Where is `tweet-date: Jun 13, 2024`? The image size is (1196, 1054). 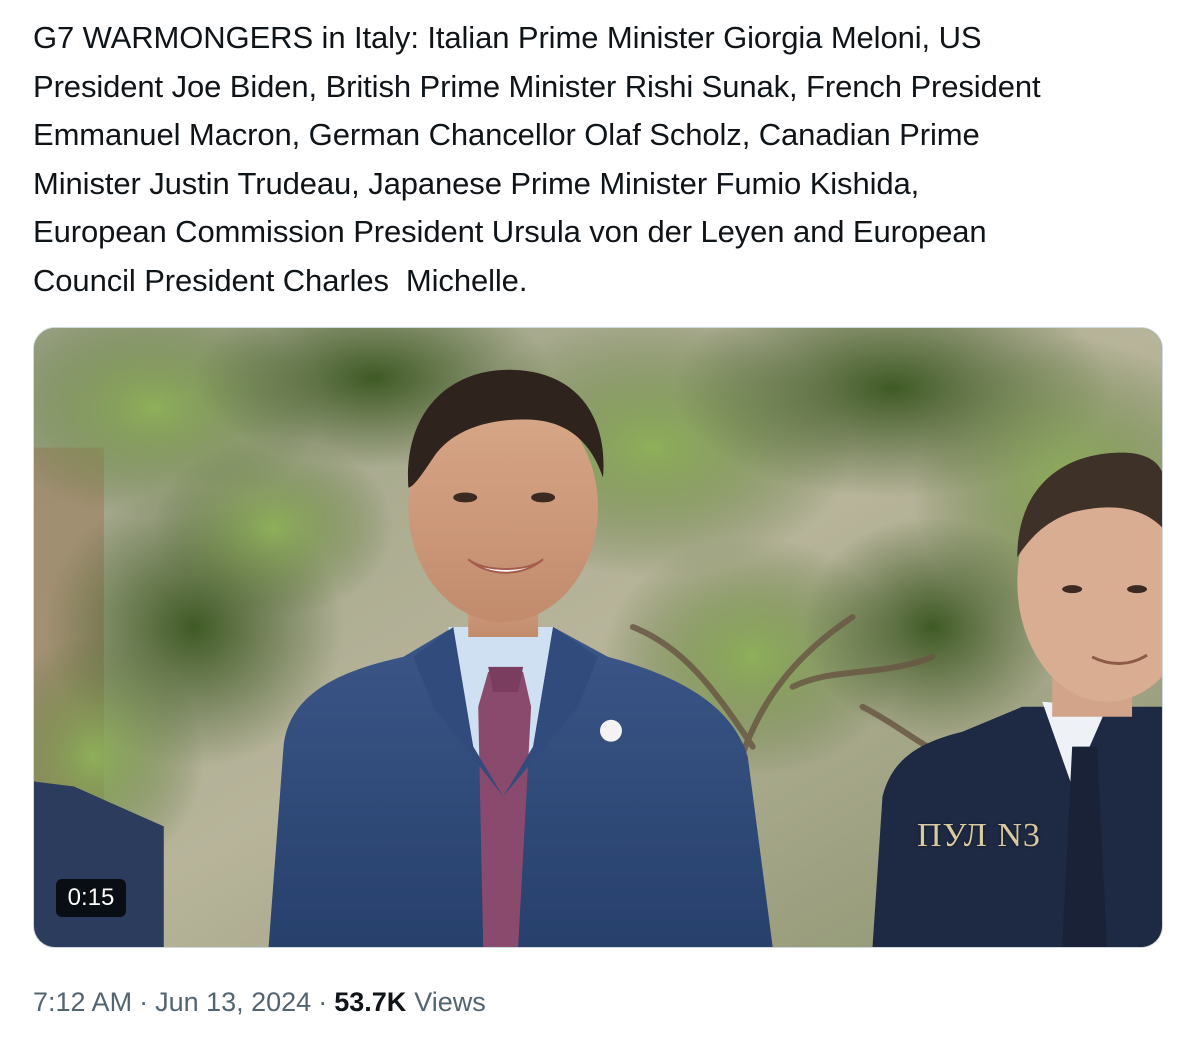 tweet-date: Jun 13, 2024 is located at coordinates (233, 1002).